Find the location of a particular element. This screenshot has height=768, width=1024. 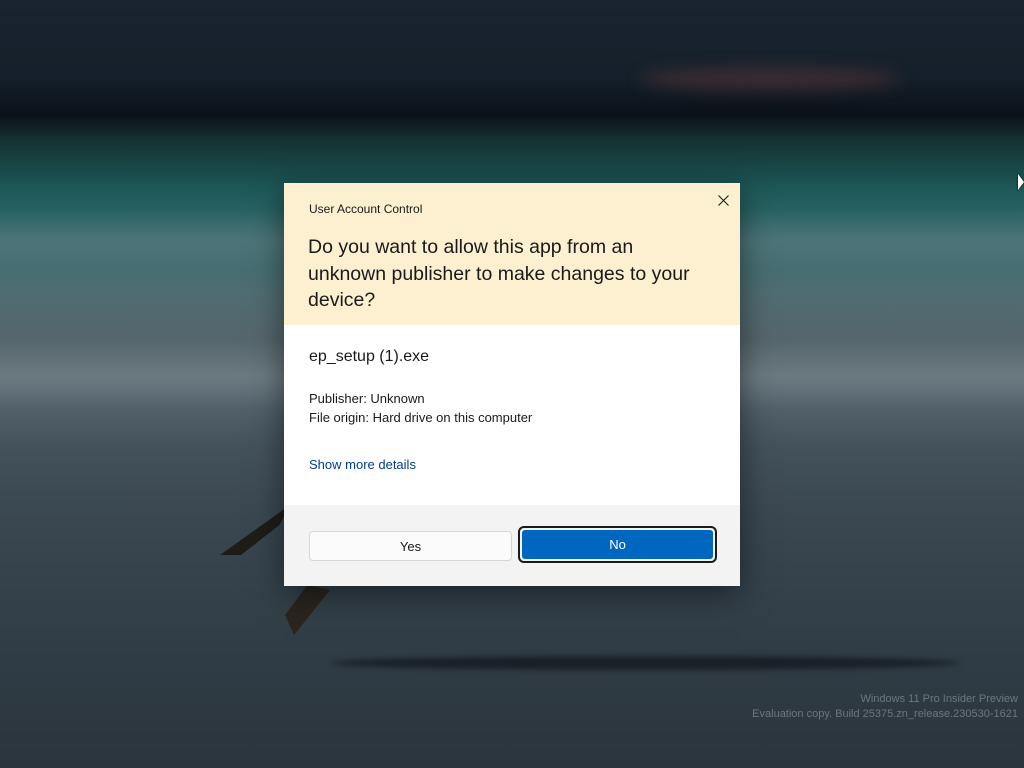

watermark-line-1: Windows 11 Pro Insider Preview is located at coordinates (939, 699).